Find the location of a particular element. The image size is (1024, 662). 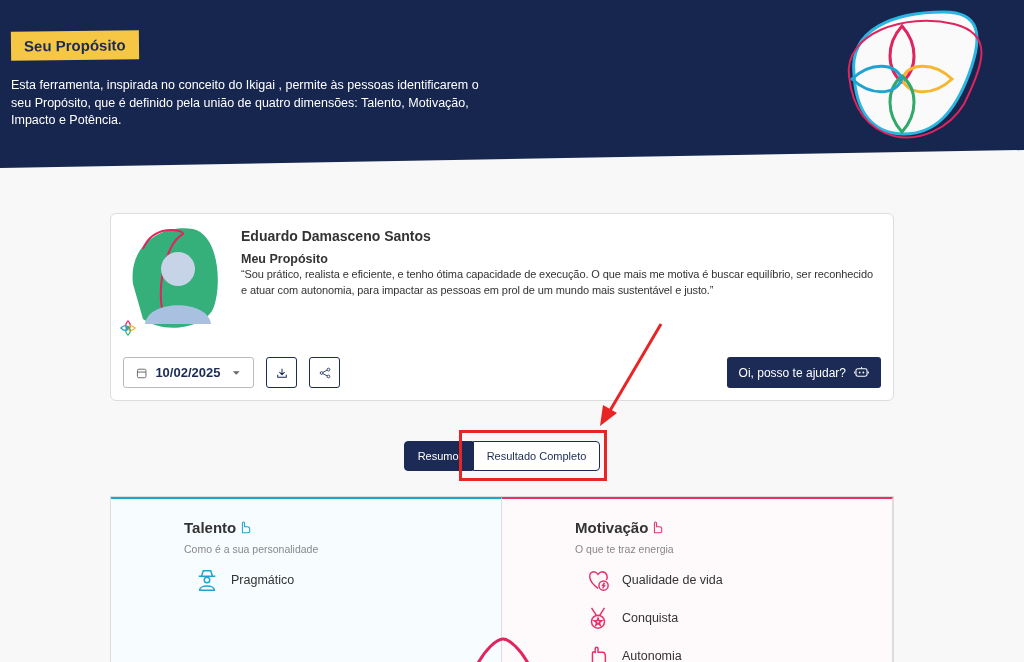

download-button is located at coordinates (281, 372).